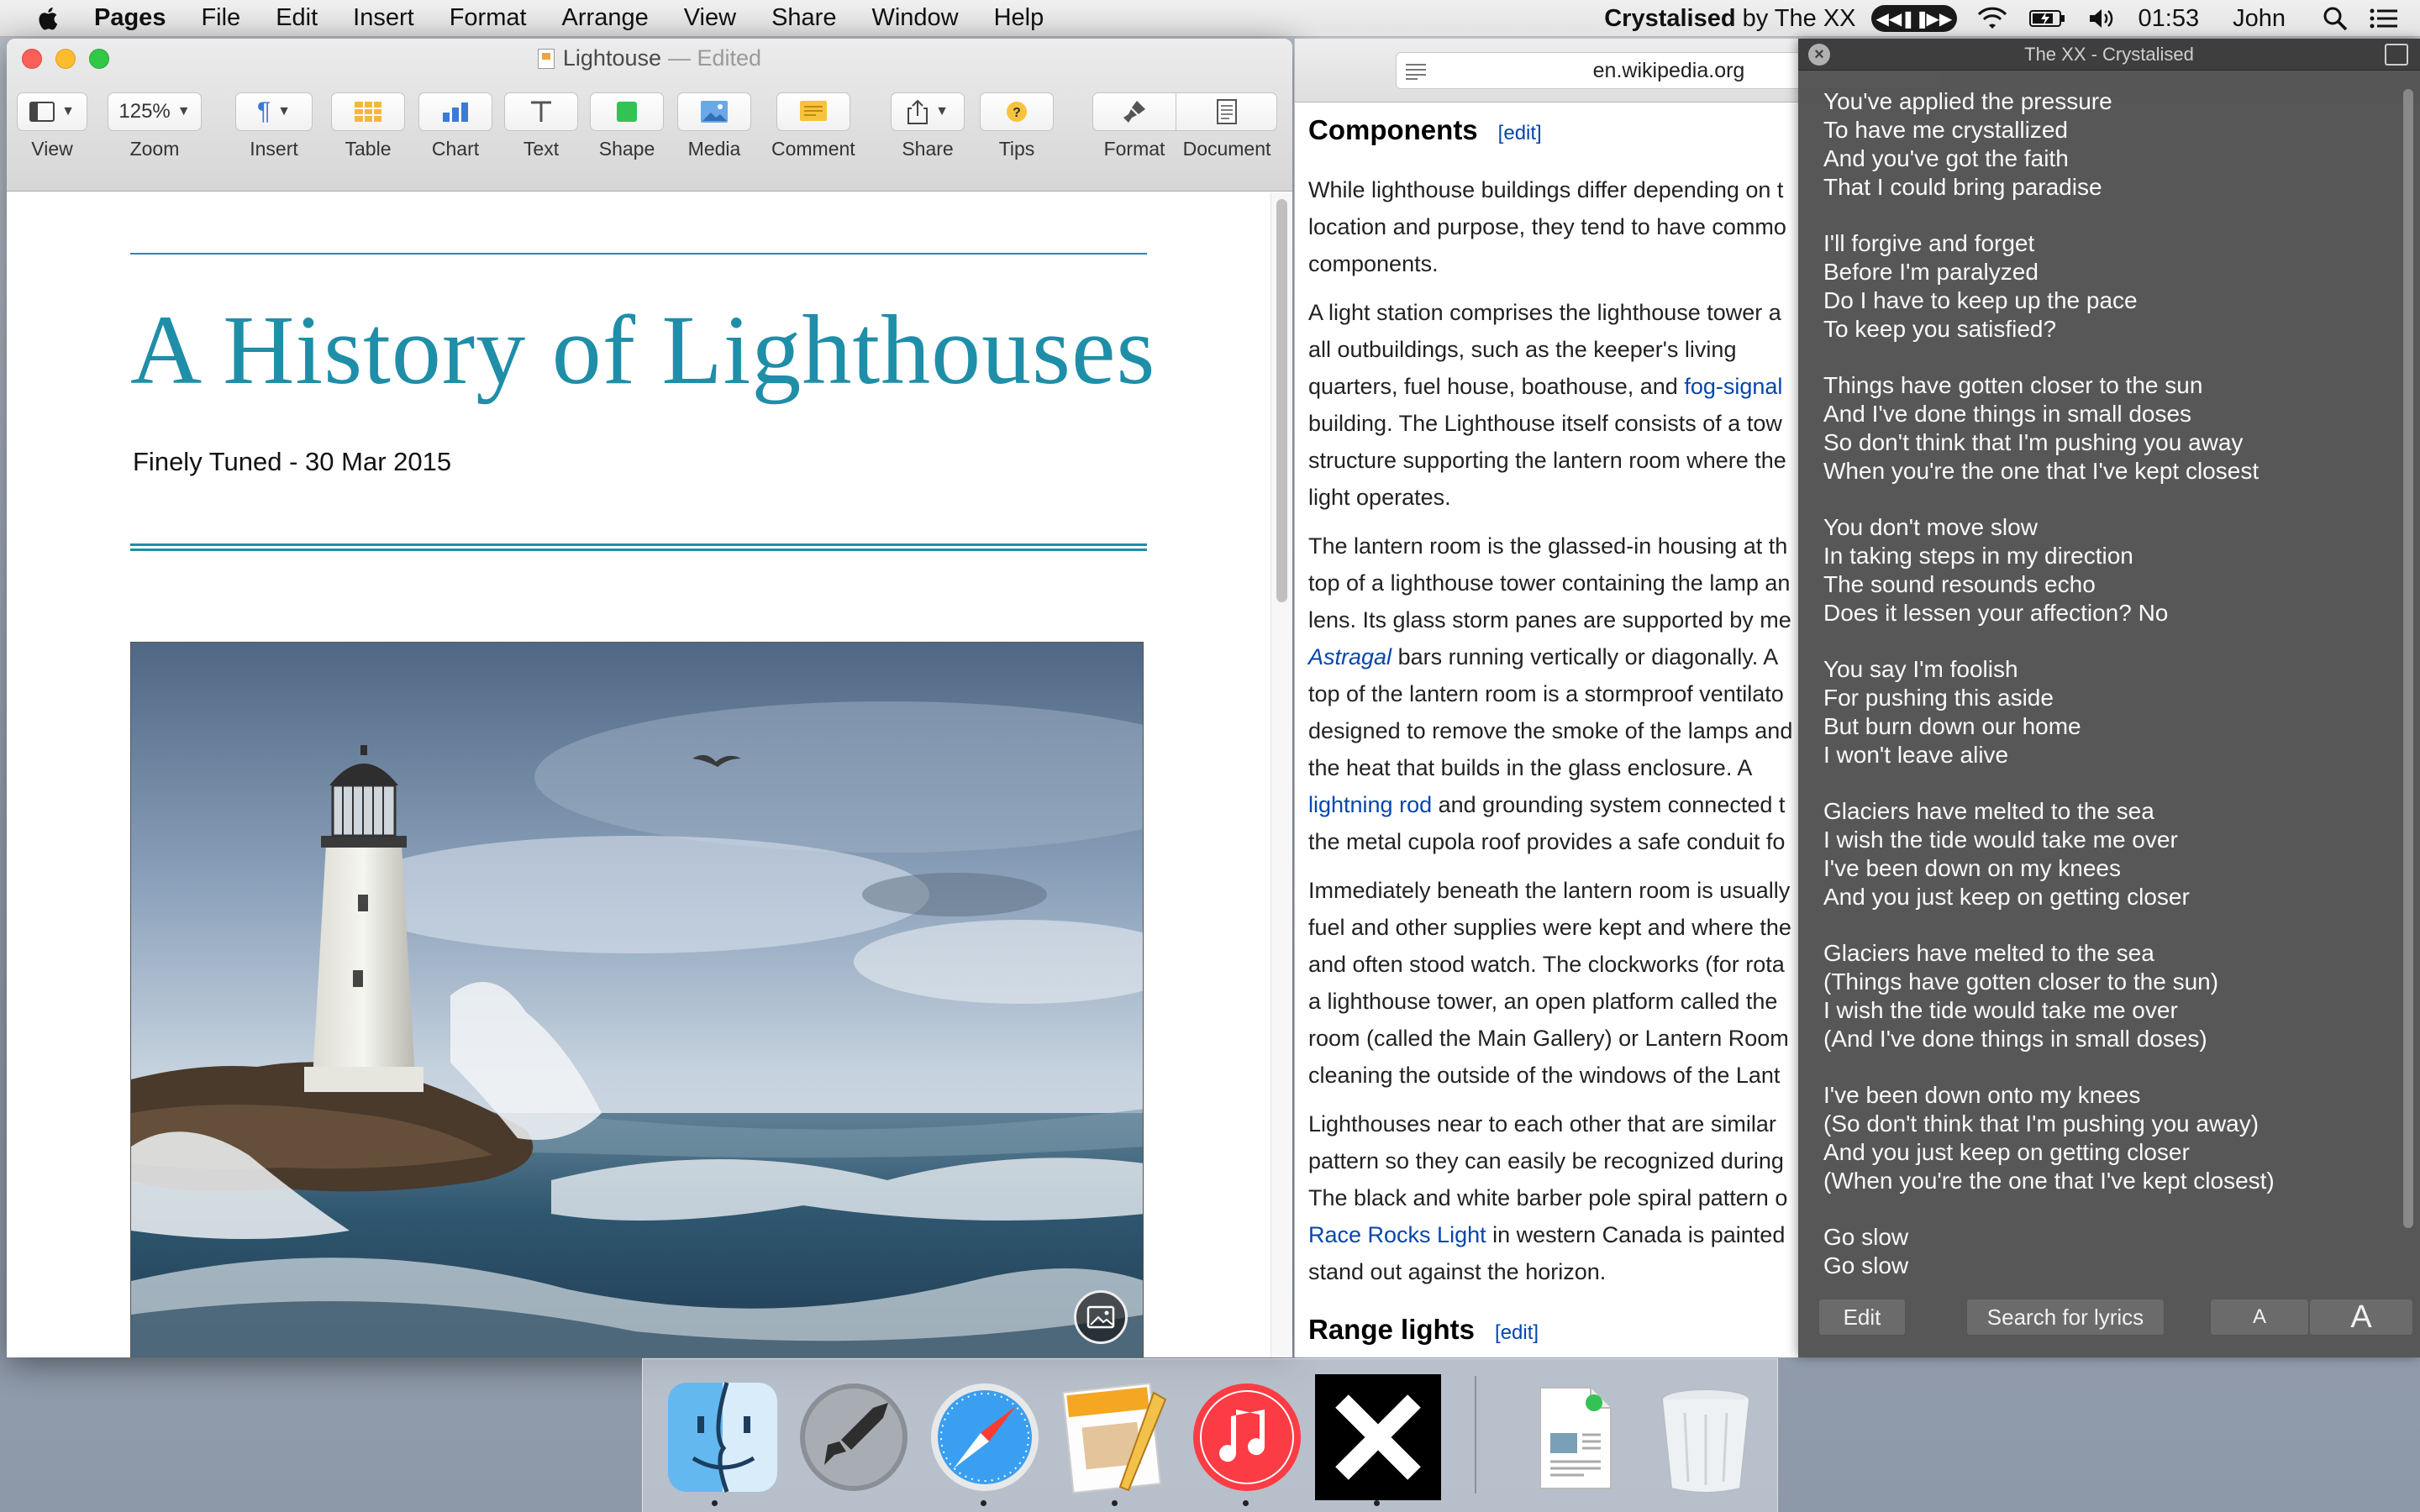 The width and height of the screenshot is (2420, 1512). Describe the element at coordinates (1706, 1437) in the screenshot. I see `trash-icon` at that location.